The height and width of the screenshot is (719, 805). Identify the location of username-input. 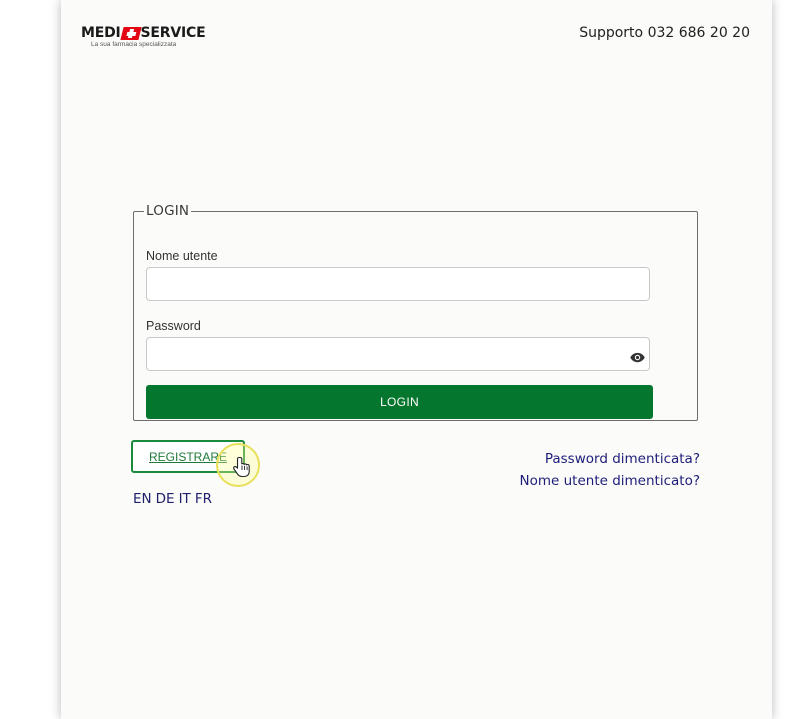
(398, 284).